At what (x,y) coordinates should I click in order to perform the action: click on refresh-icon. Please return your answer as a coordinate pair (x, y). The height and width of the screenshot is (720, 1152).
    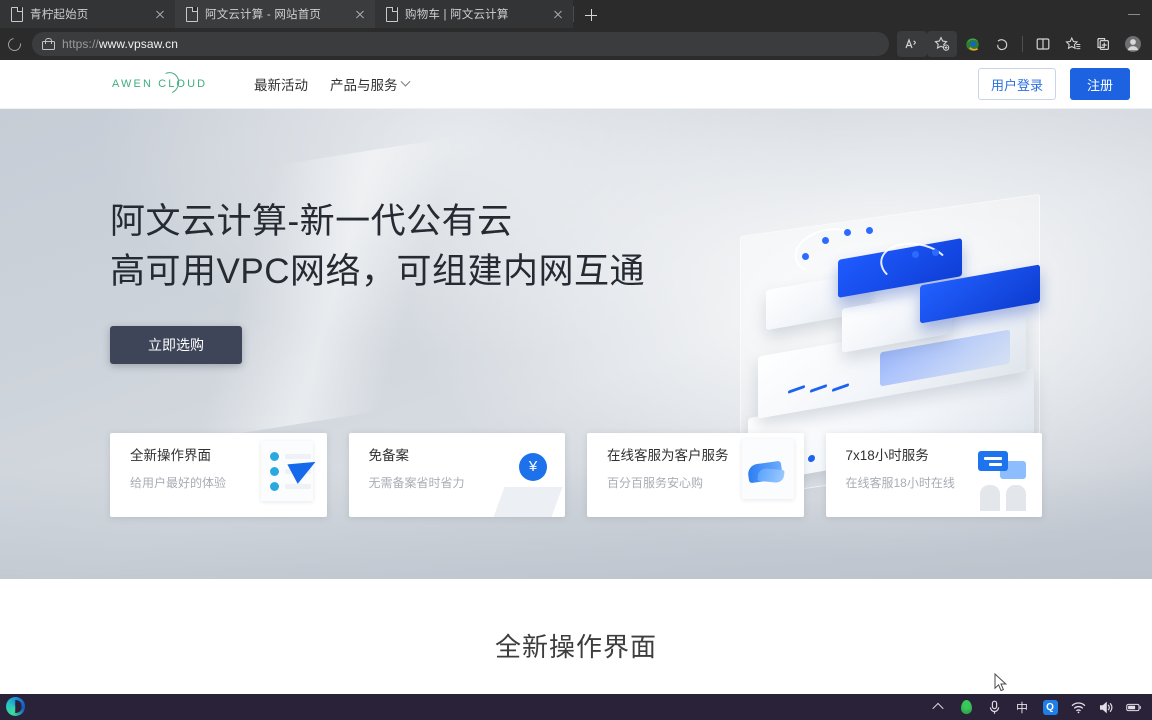
    Looking at the image, I should click on (15, 44).